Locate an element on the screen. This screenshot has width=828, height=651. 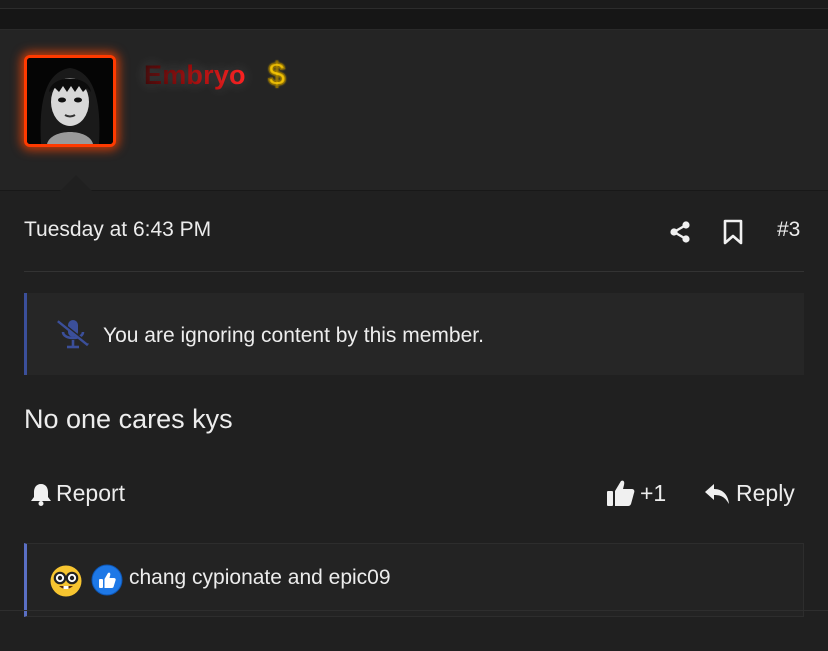
post-bottom-border is located at coordinates (414, 610).